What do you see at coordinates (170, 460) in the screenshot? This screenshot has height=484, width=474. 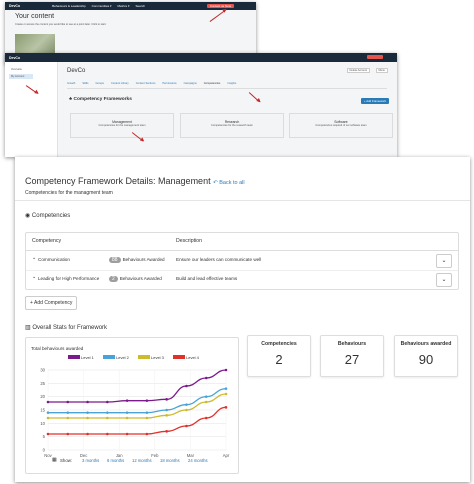 I see `show-option-18-months: 18 months` at bounding box center [170, 460].